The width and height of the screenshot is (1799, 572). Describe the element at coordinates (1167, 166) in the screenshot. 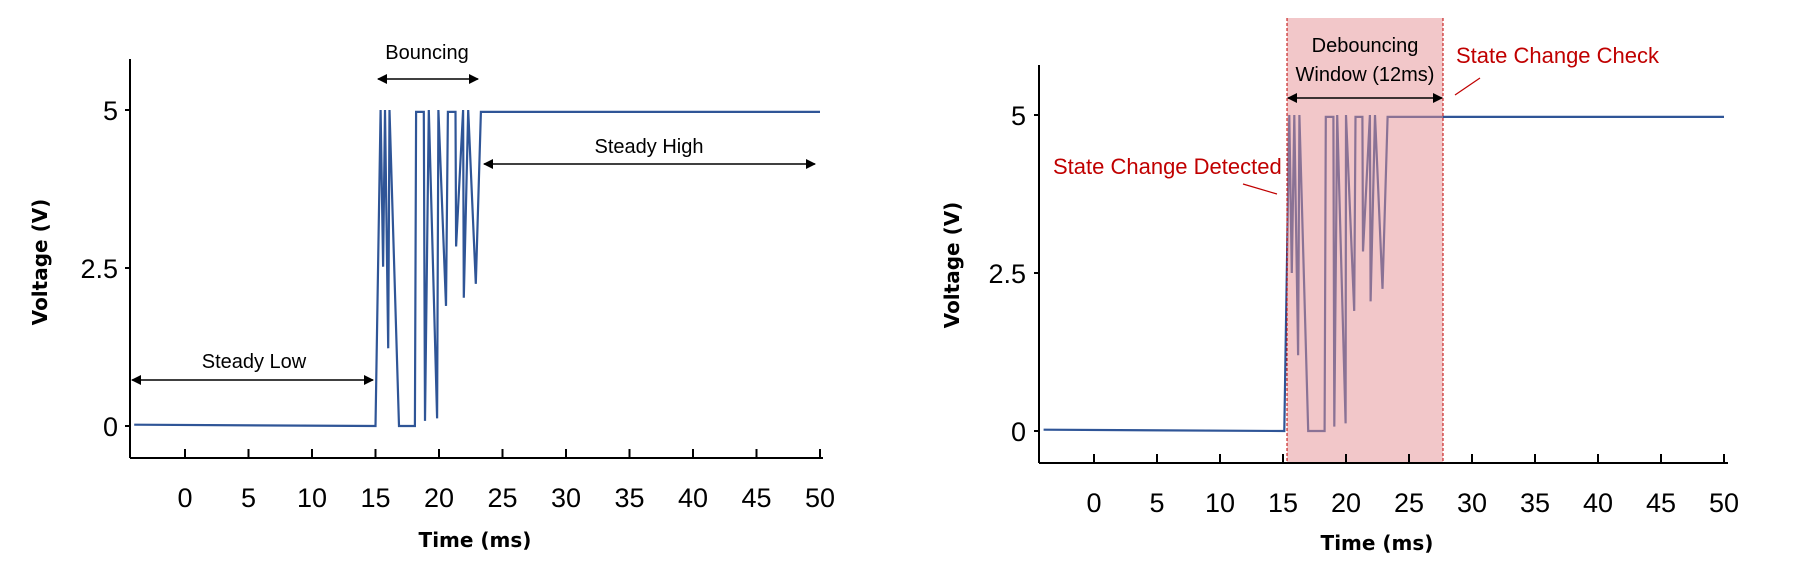

I see `state-change-detected-label: State Change Detected` at that location.